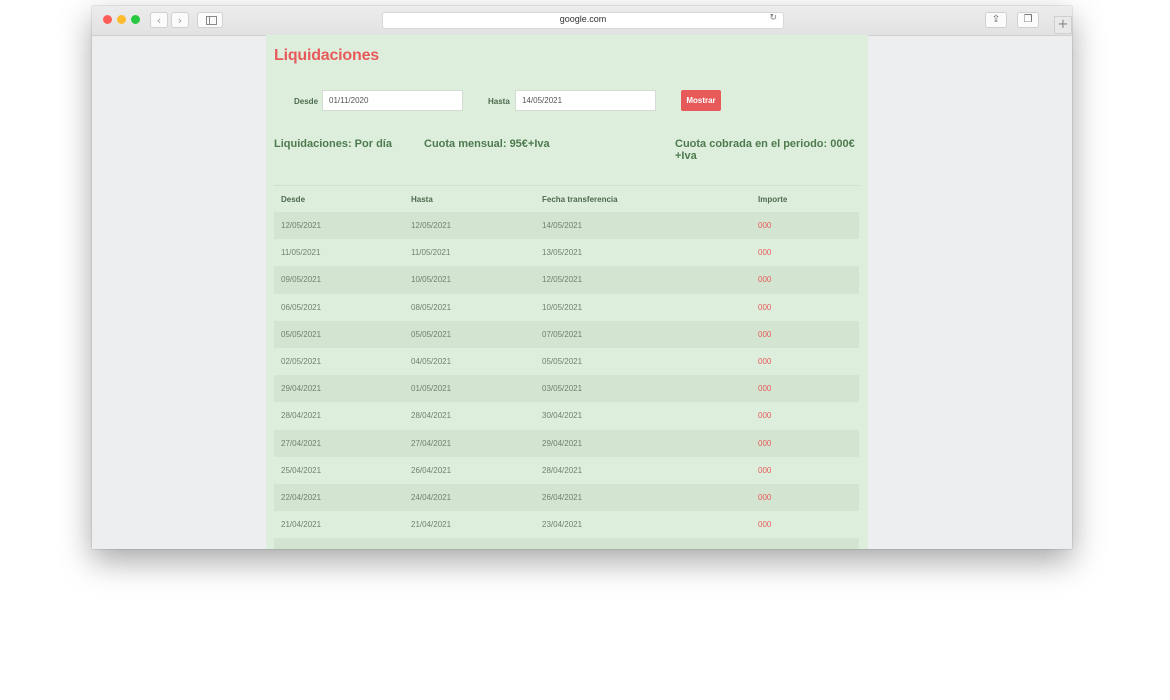 The image size is (1170, 700). I want to click on cell-hasta: 11/05/2021, so click(431, 253).